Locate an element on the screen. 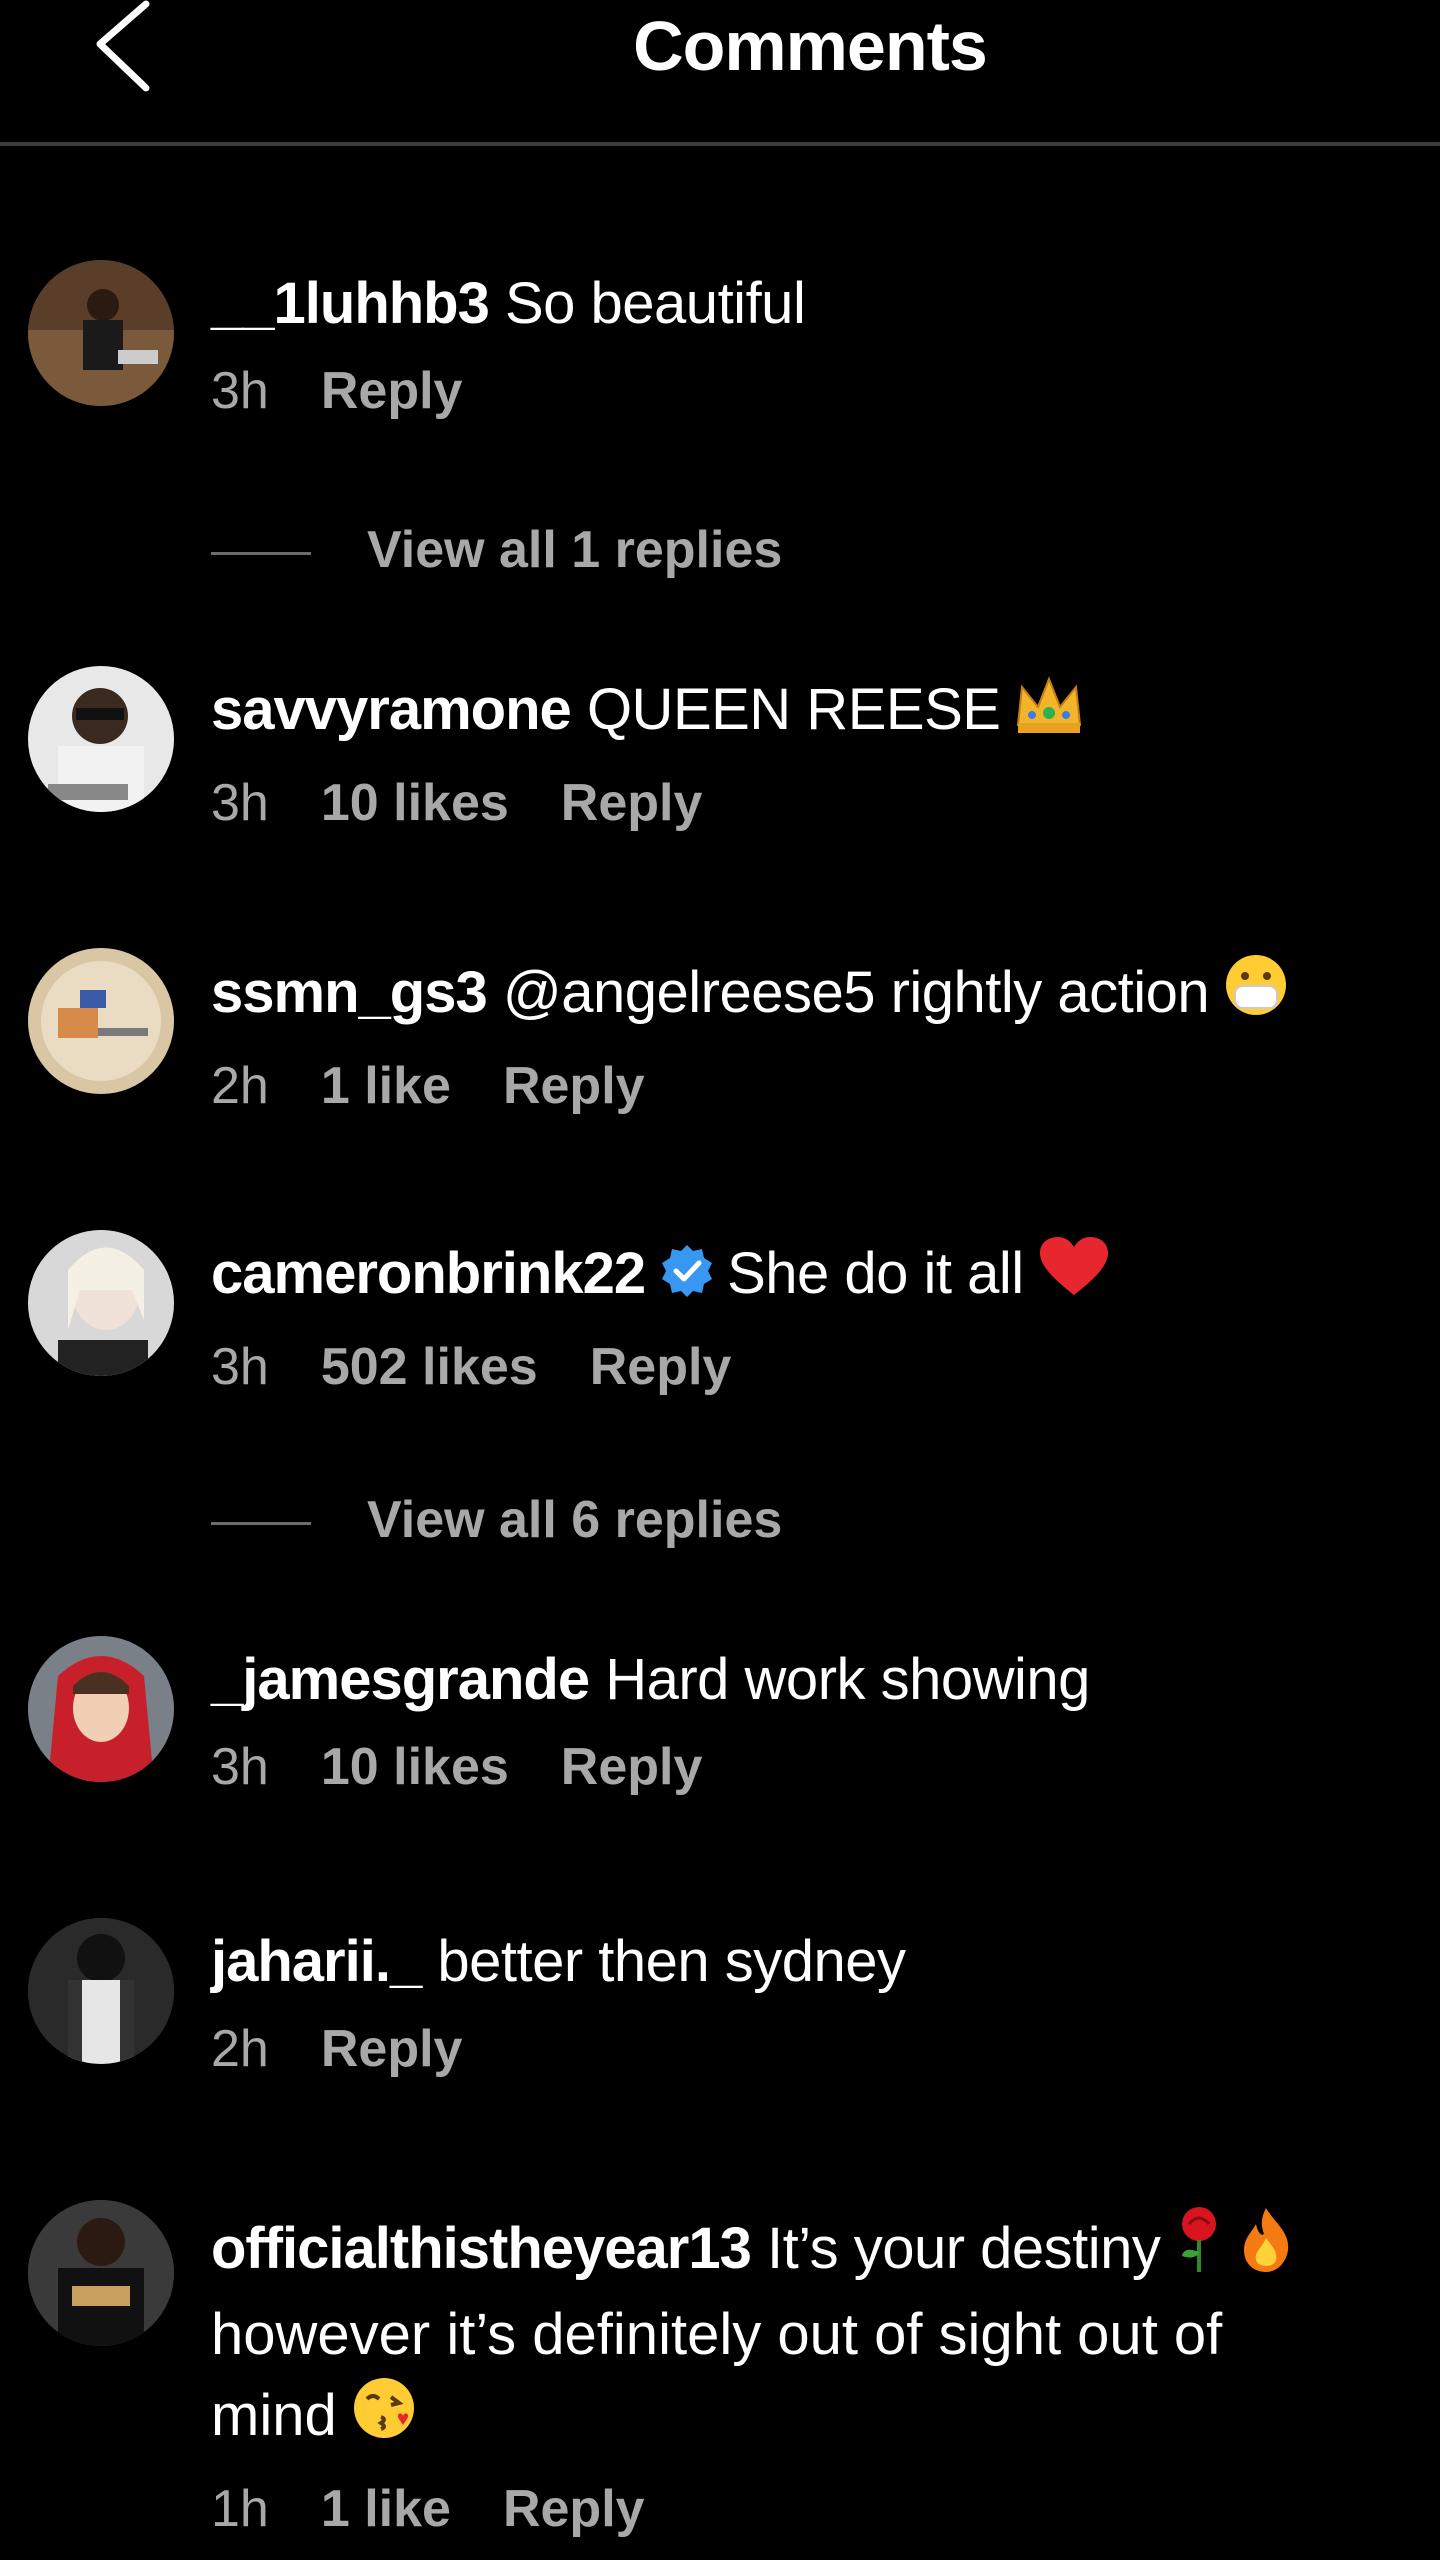  comment-username: officialthistheyear13 is located at coordinates (481, 2248).